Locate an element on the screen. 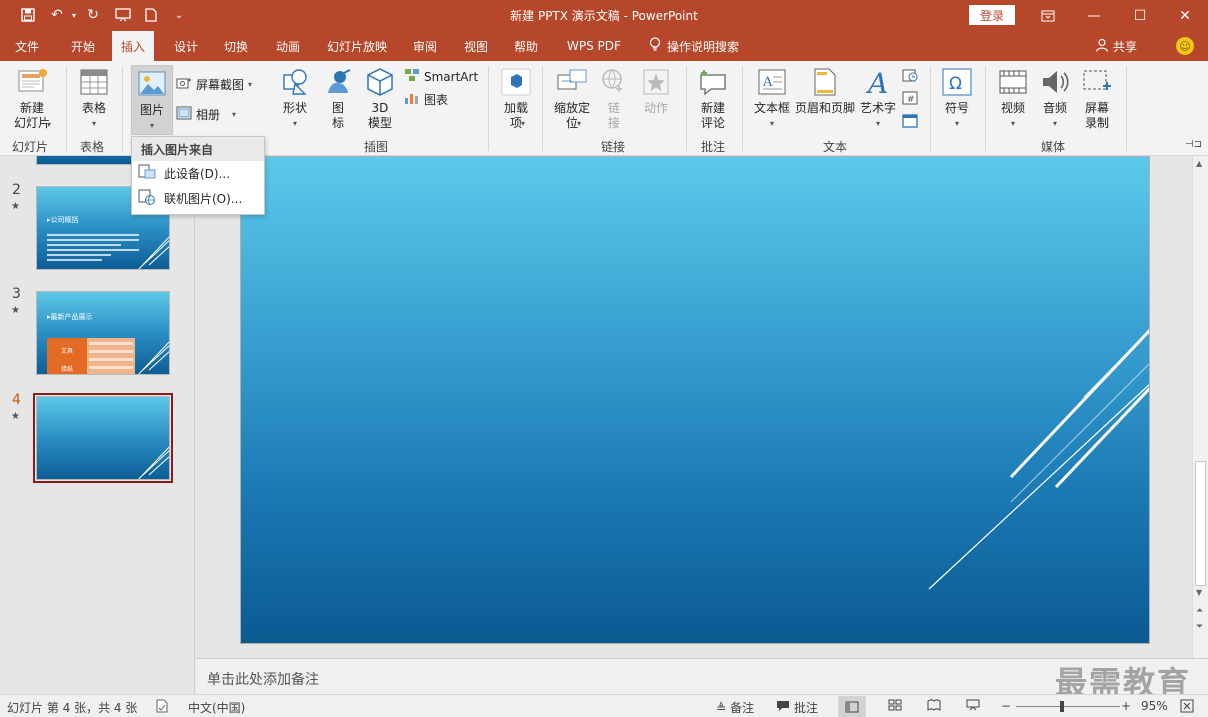  3d-models-button: 3D 模型 is located at coordinates (380, 99).